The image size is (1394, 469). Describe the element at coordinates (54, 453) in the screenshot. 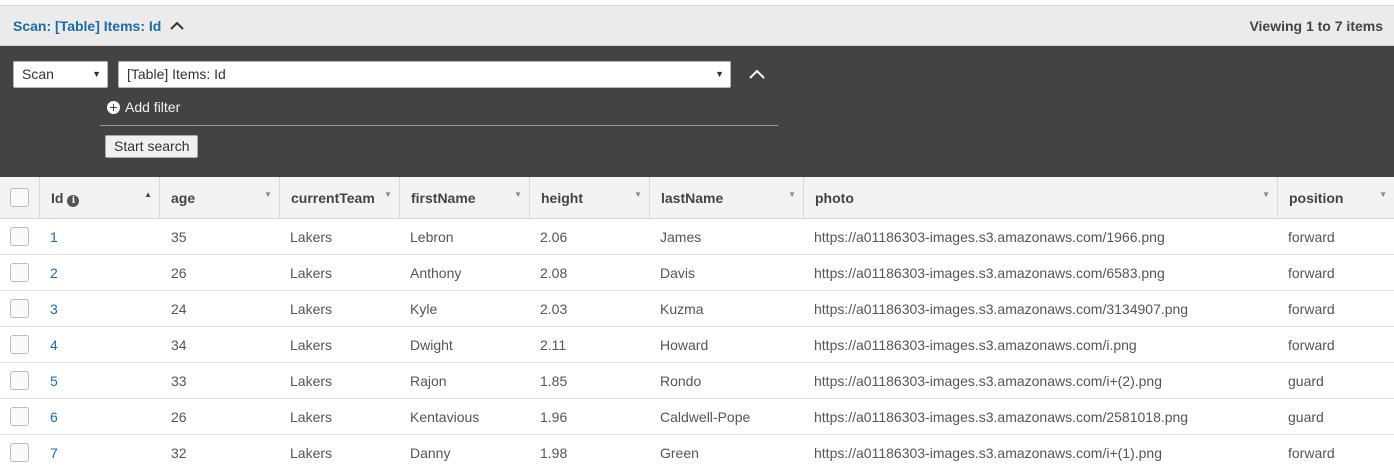

I see `cell-id: 7` at that location.